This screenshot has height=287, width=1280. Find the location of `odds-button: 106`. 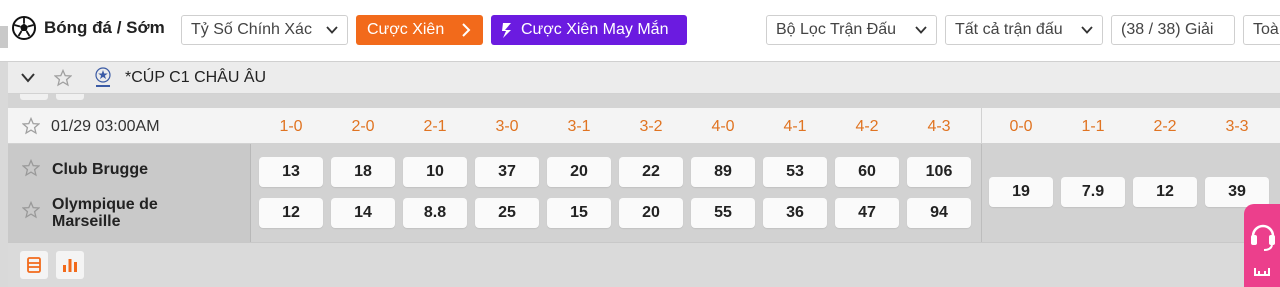

odds-button: 106 is located at coordinates (939, 172).